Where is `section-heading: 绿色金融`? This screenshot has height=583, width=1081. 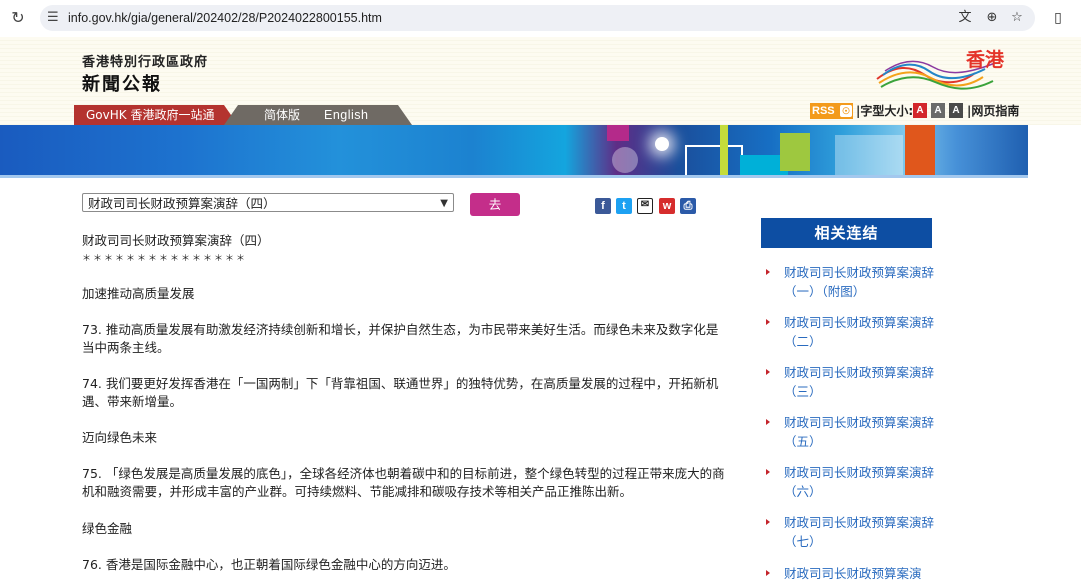 section-heading: 绿色金融 is located at coordinates (107, 528).